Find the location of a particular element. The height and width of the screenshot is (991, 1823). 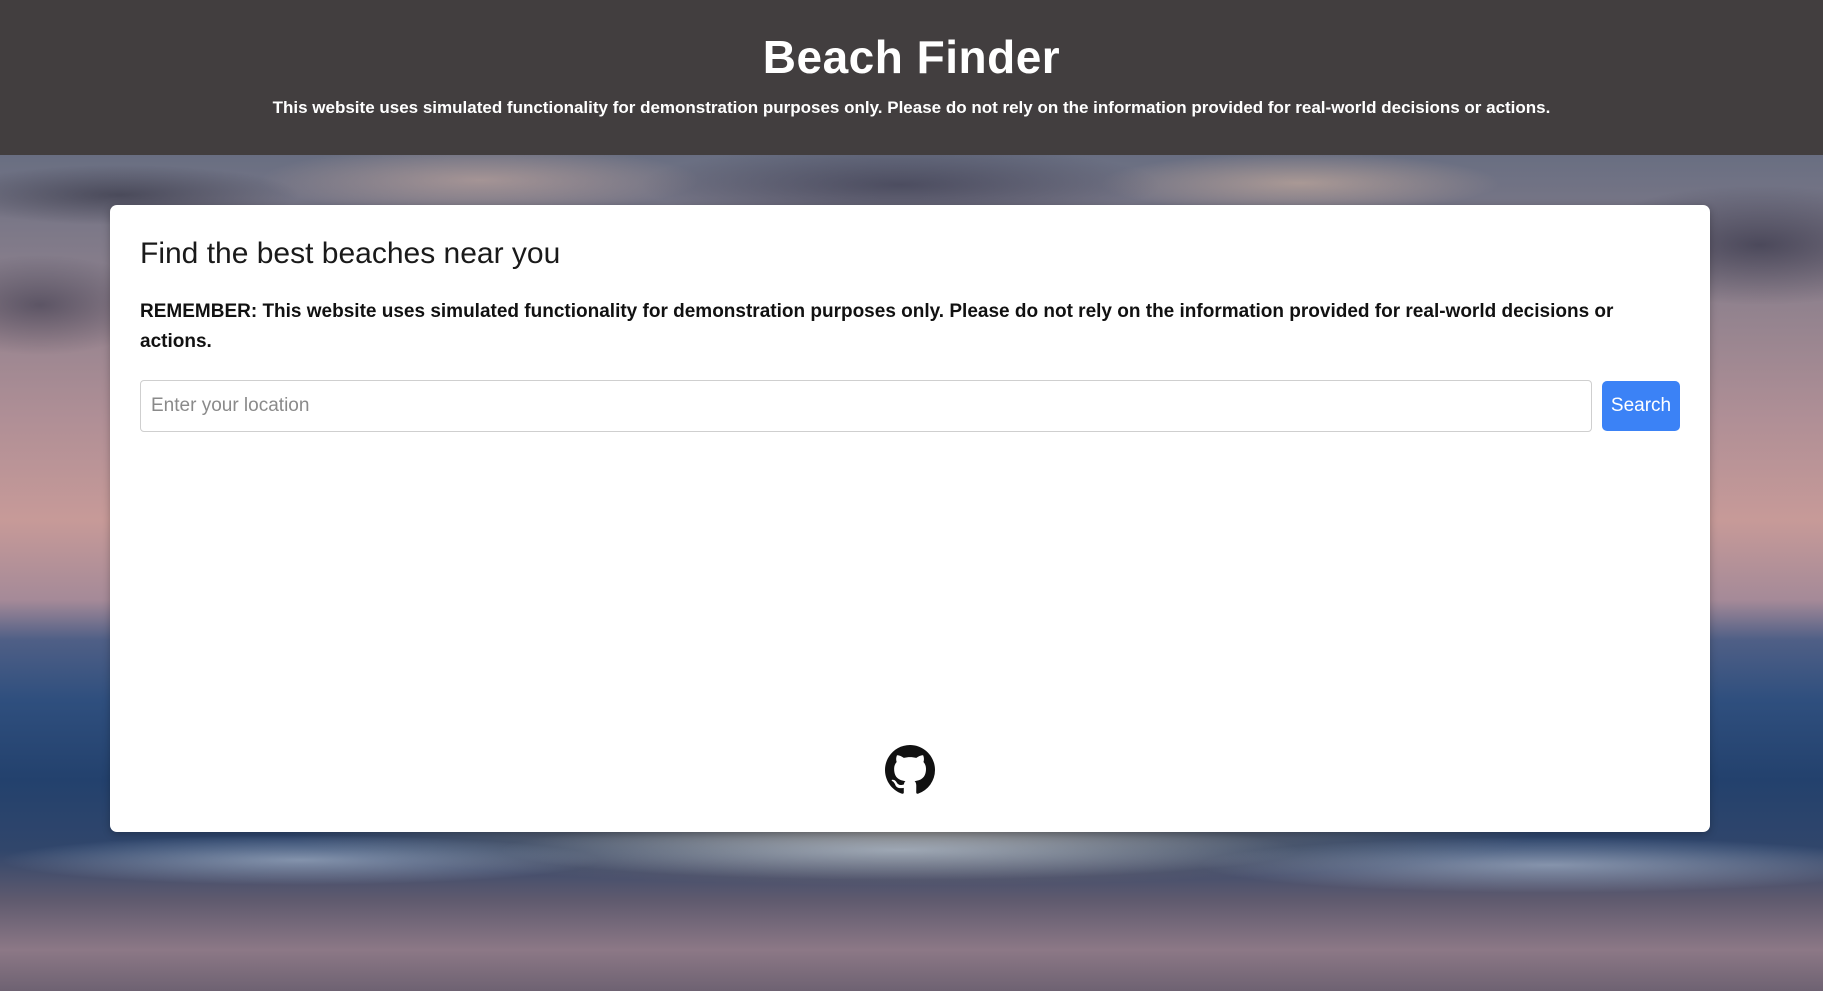

github-link is located at coordinates (910, 770).